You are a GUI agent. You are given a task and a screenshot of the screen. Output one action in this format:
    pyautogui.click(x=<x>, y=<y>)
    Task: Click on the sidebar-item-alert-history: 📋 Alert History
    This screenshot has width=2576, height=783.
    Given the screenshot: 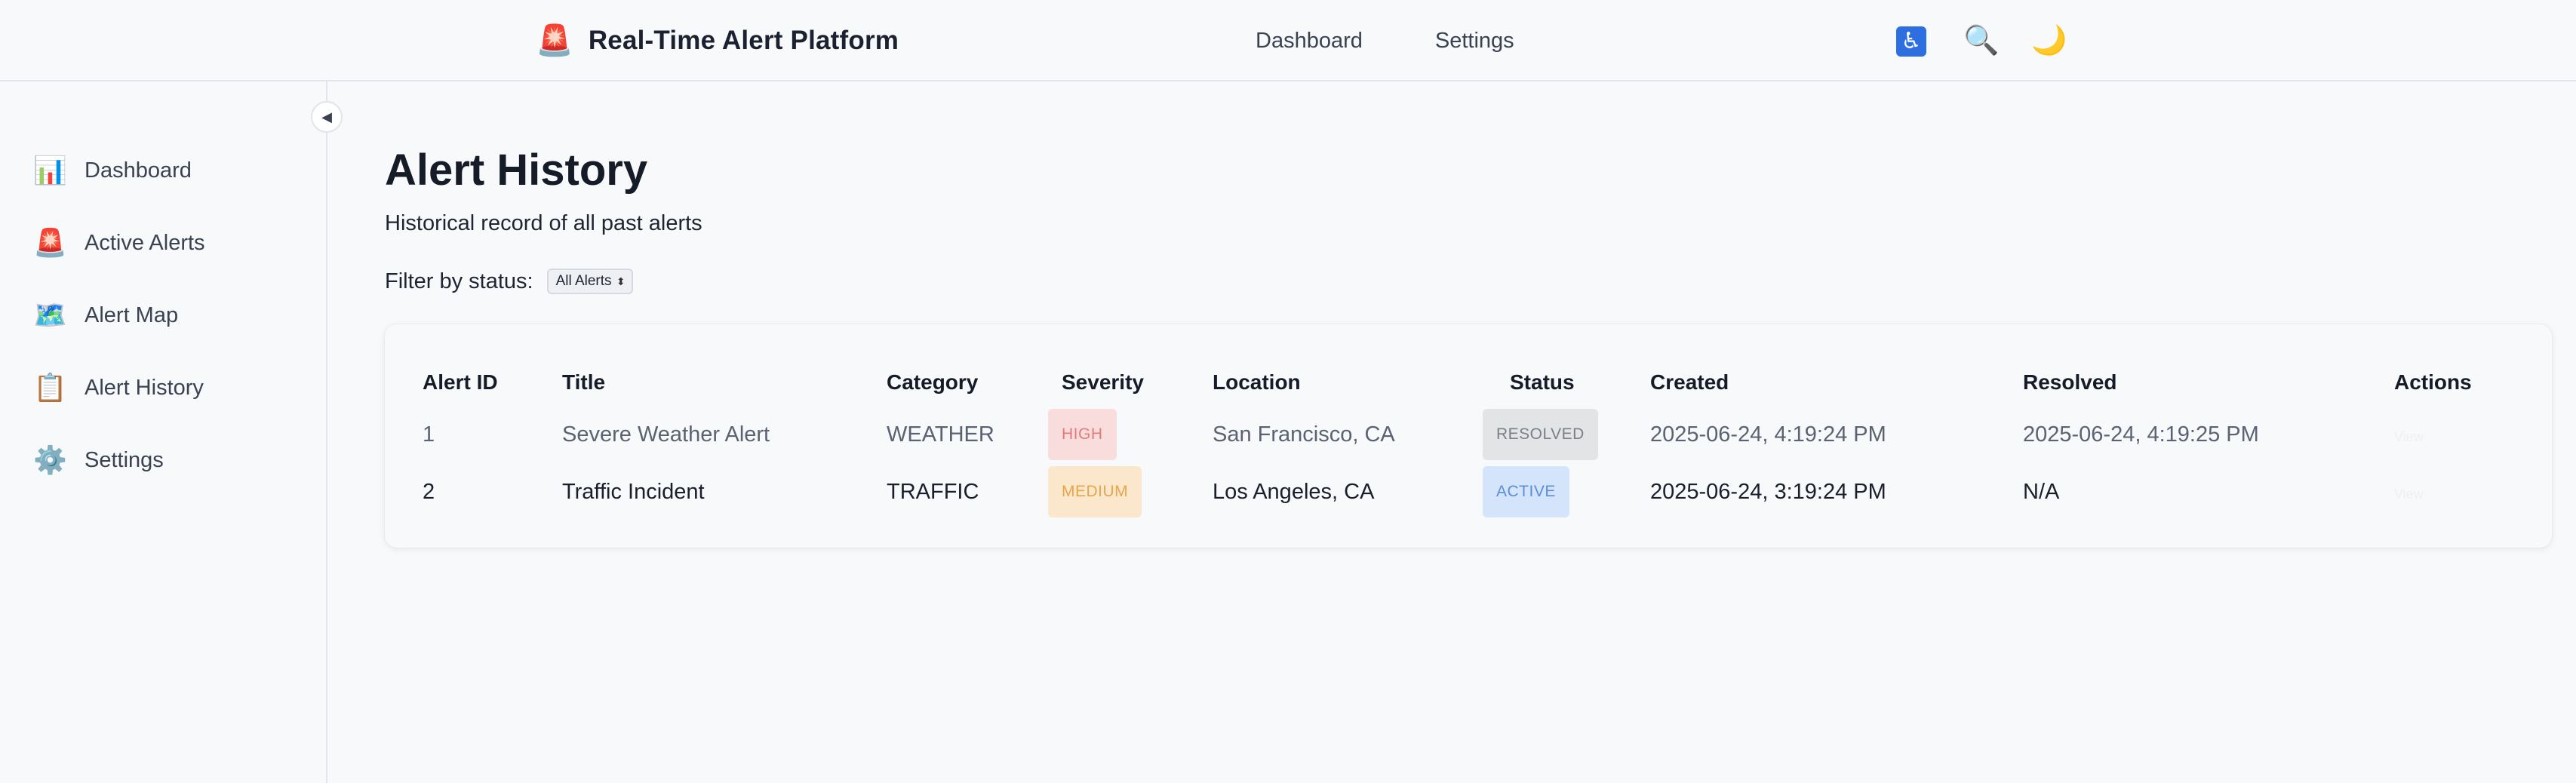 What is the action you would take?
    pyautogui.click(x=119, y=388)
    